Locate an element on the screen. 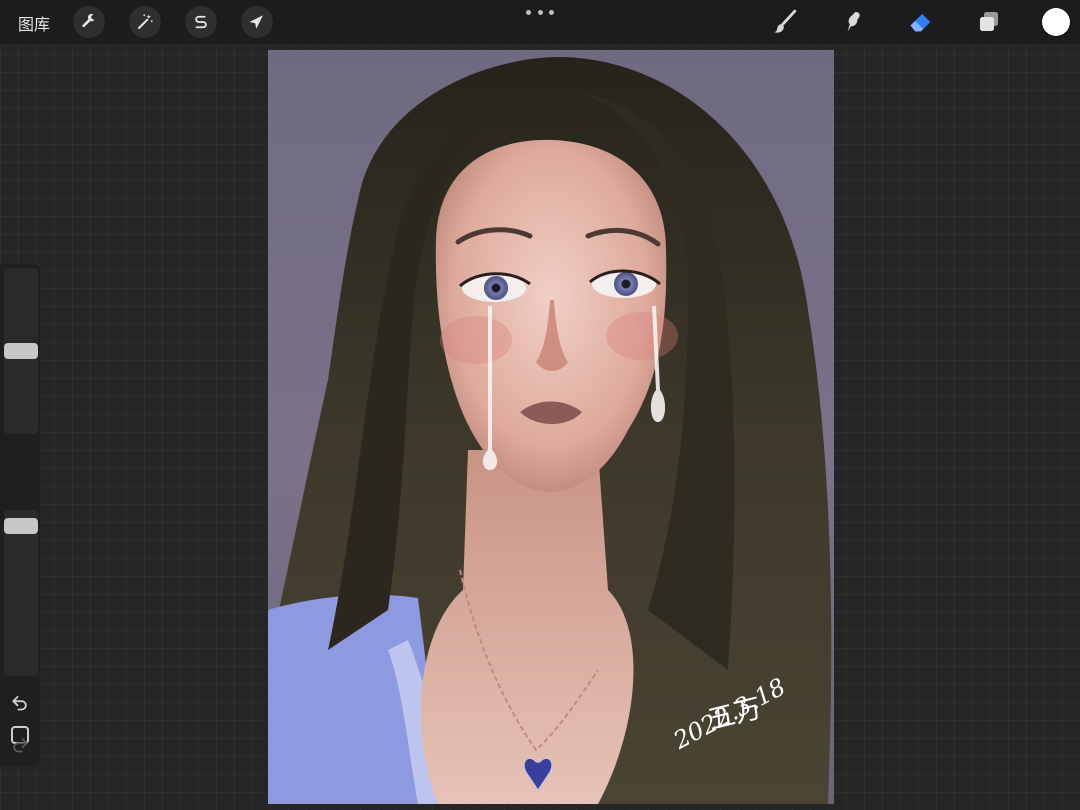 This screenshot has width=1080, height=810. layers-icon is located at coordinates (989, 21).